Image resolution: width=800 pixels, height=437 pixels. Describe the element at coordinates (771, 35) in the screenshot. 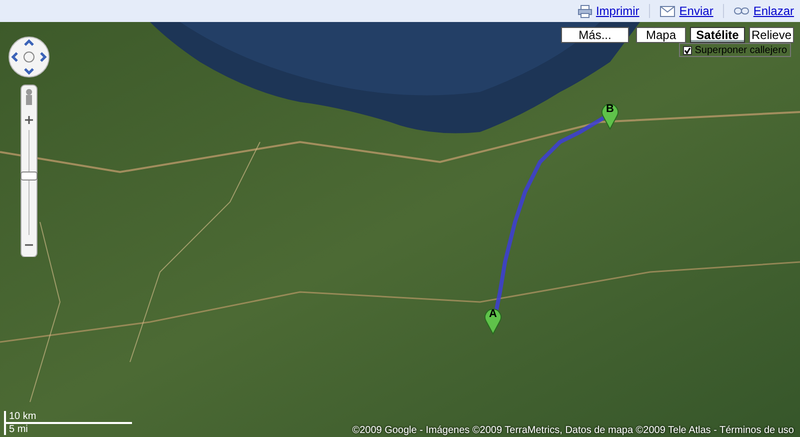

I see `map-type-button: Relieve` at that location.